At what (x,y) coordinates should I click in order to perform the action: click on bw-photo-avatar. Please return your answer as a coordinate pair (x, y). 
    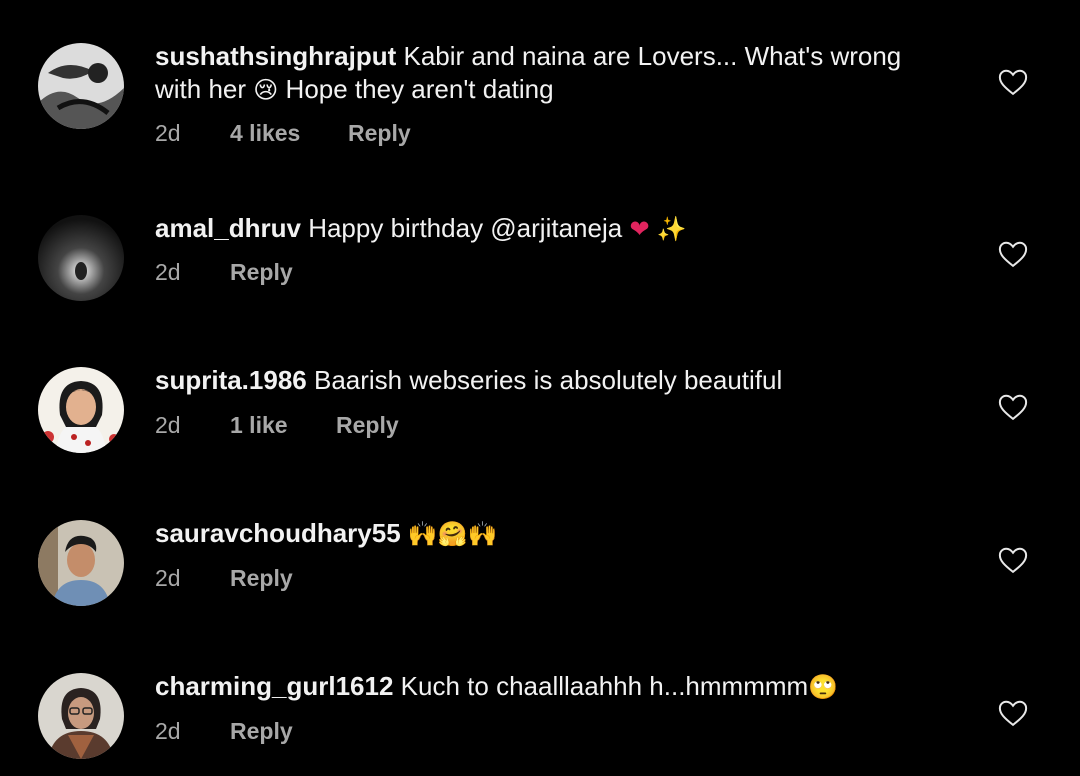
    Looking at the image, I should click on (81, 86).